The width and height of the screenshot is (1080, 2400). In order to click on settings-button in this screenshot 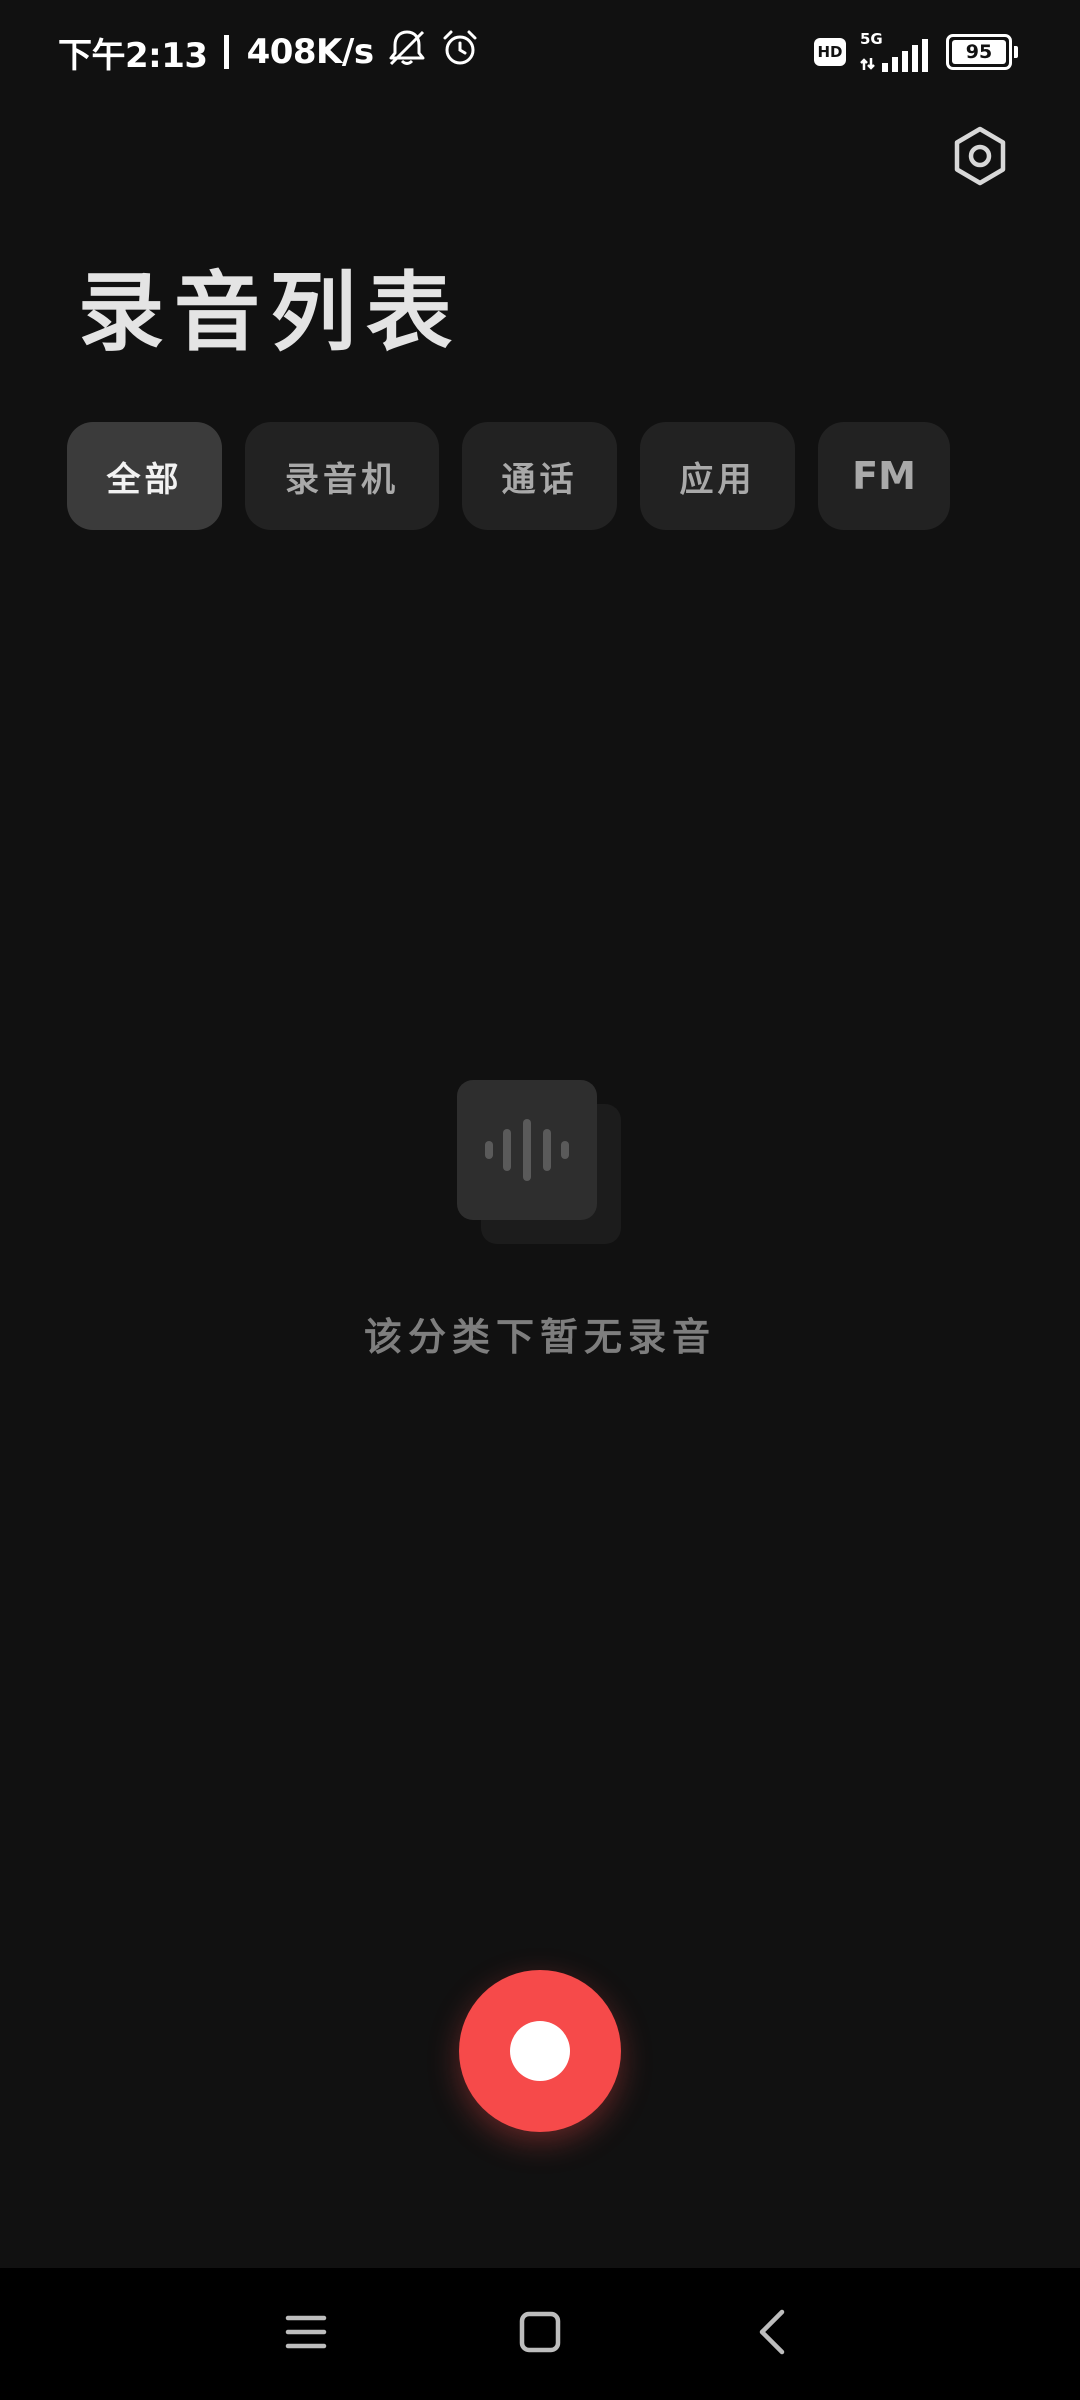, I will do `click(980, 156)`.